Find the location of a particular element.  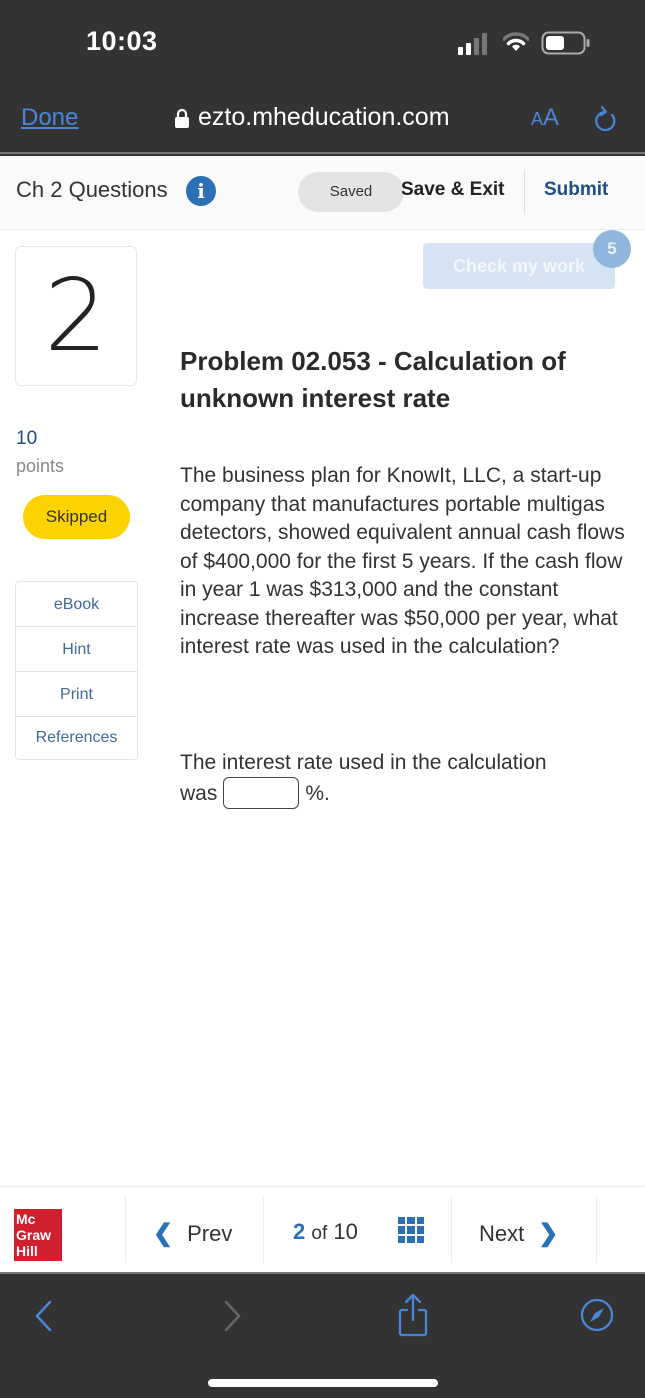

interest-rate-input is located at coordinates (261, 793).